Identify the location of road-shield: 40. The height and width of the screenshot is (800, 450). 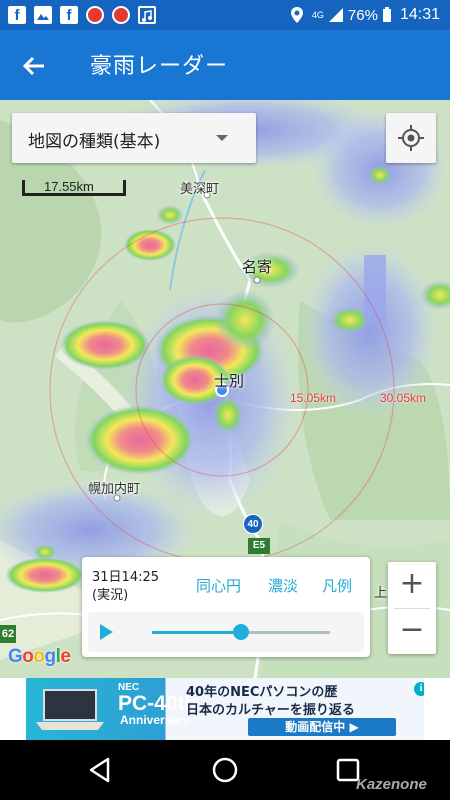
(253, 524).